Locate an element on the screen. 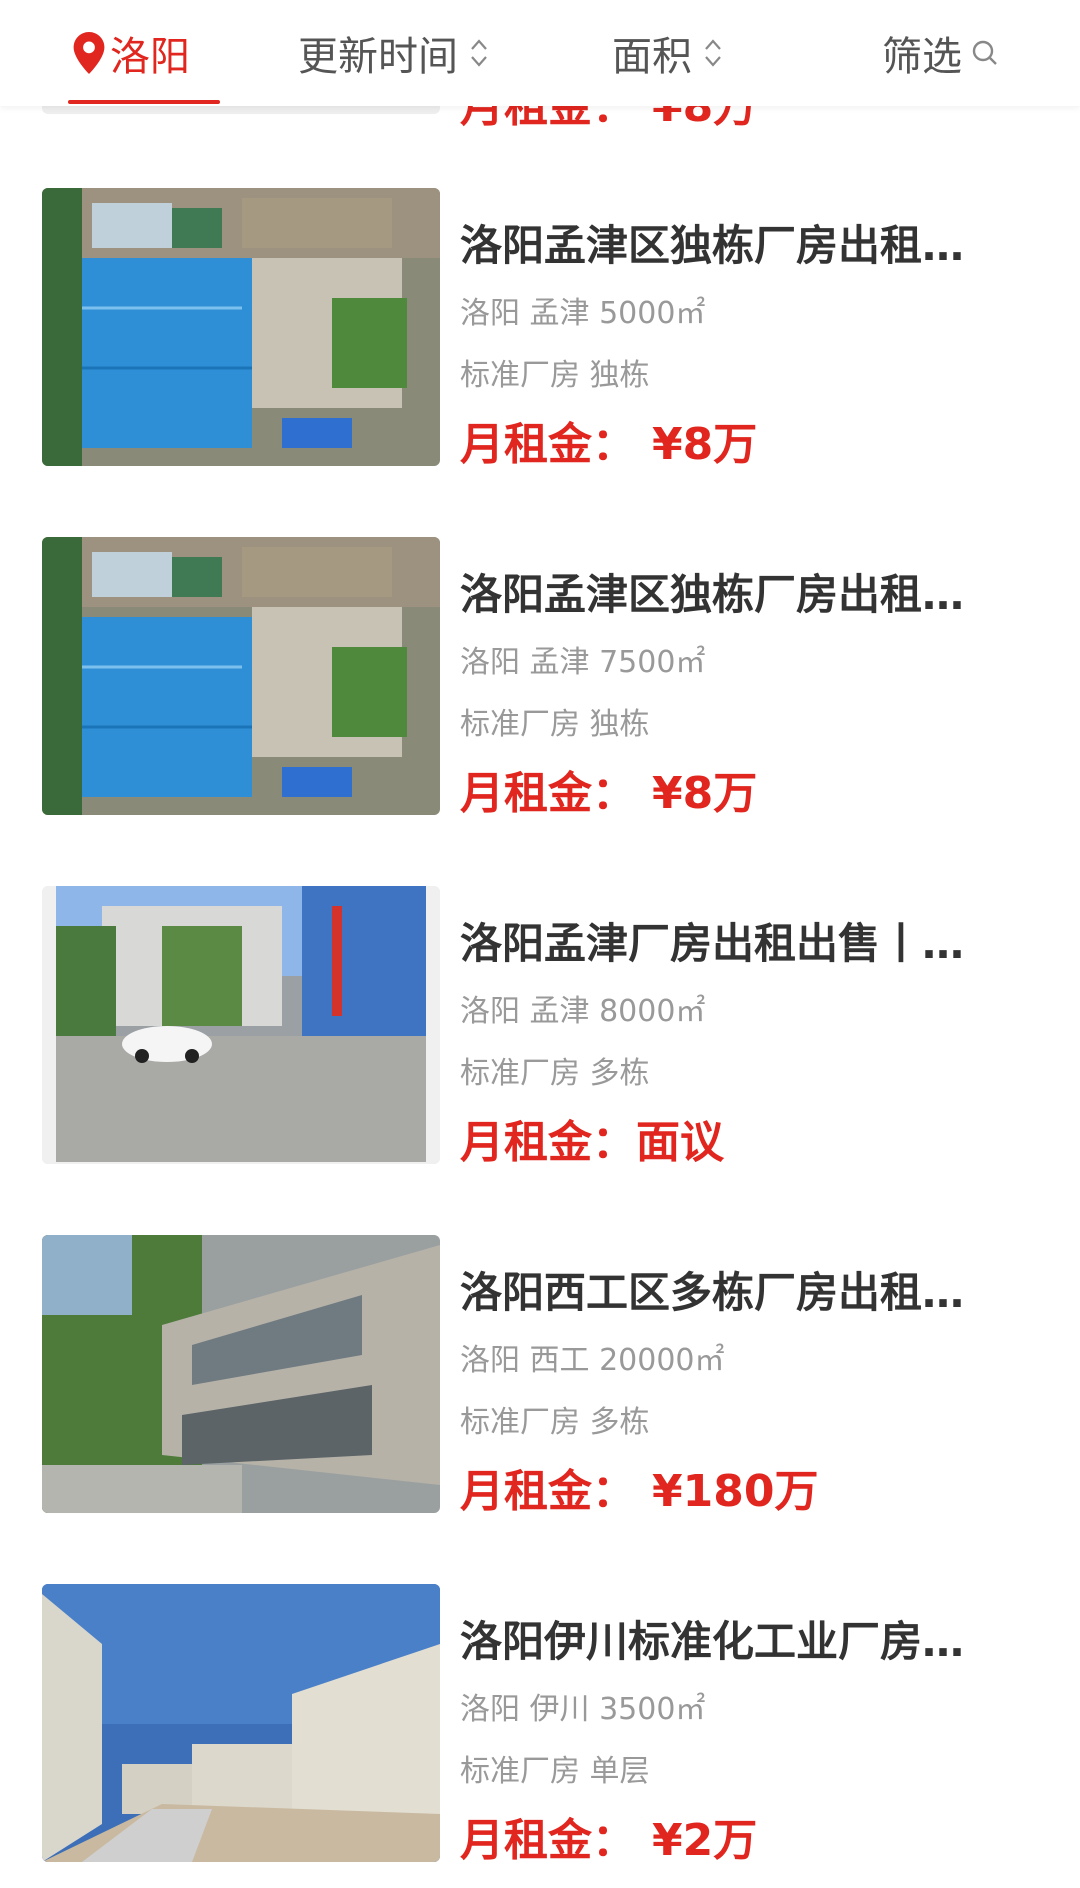 This screenshot has width=1080, height=1888. old-factory-building-photo is located at coordinates (241, 1374).